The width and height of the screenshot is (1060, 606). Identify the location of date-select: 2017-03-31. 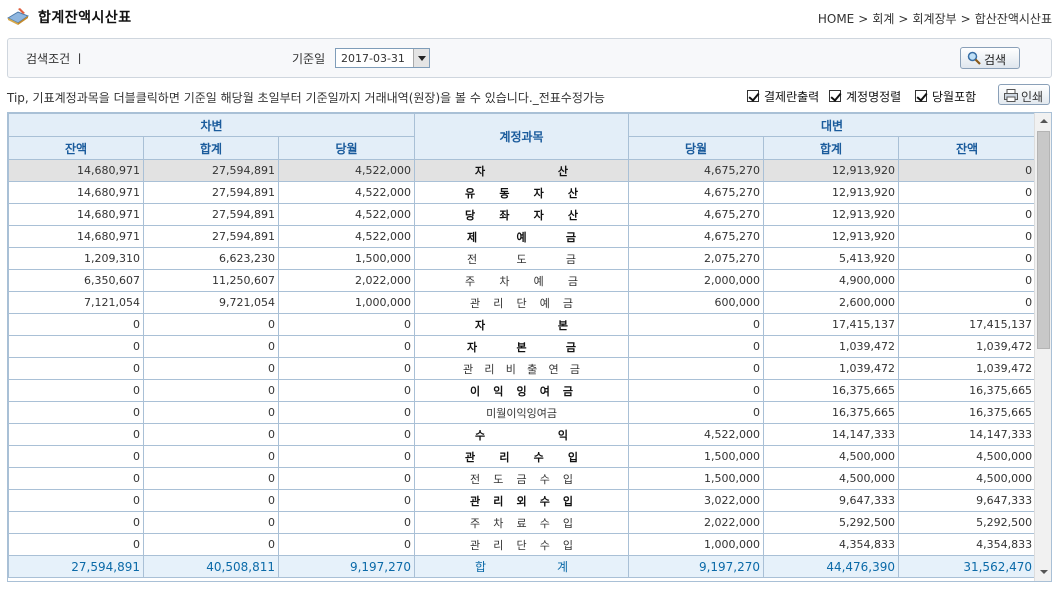
(382, 58).